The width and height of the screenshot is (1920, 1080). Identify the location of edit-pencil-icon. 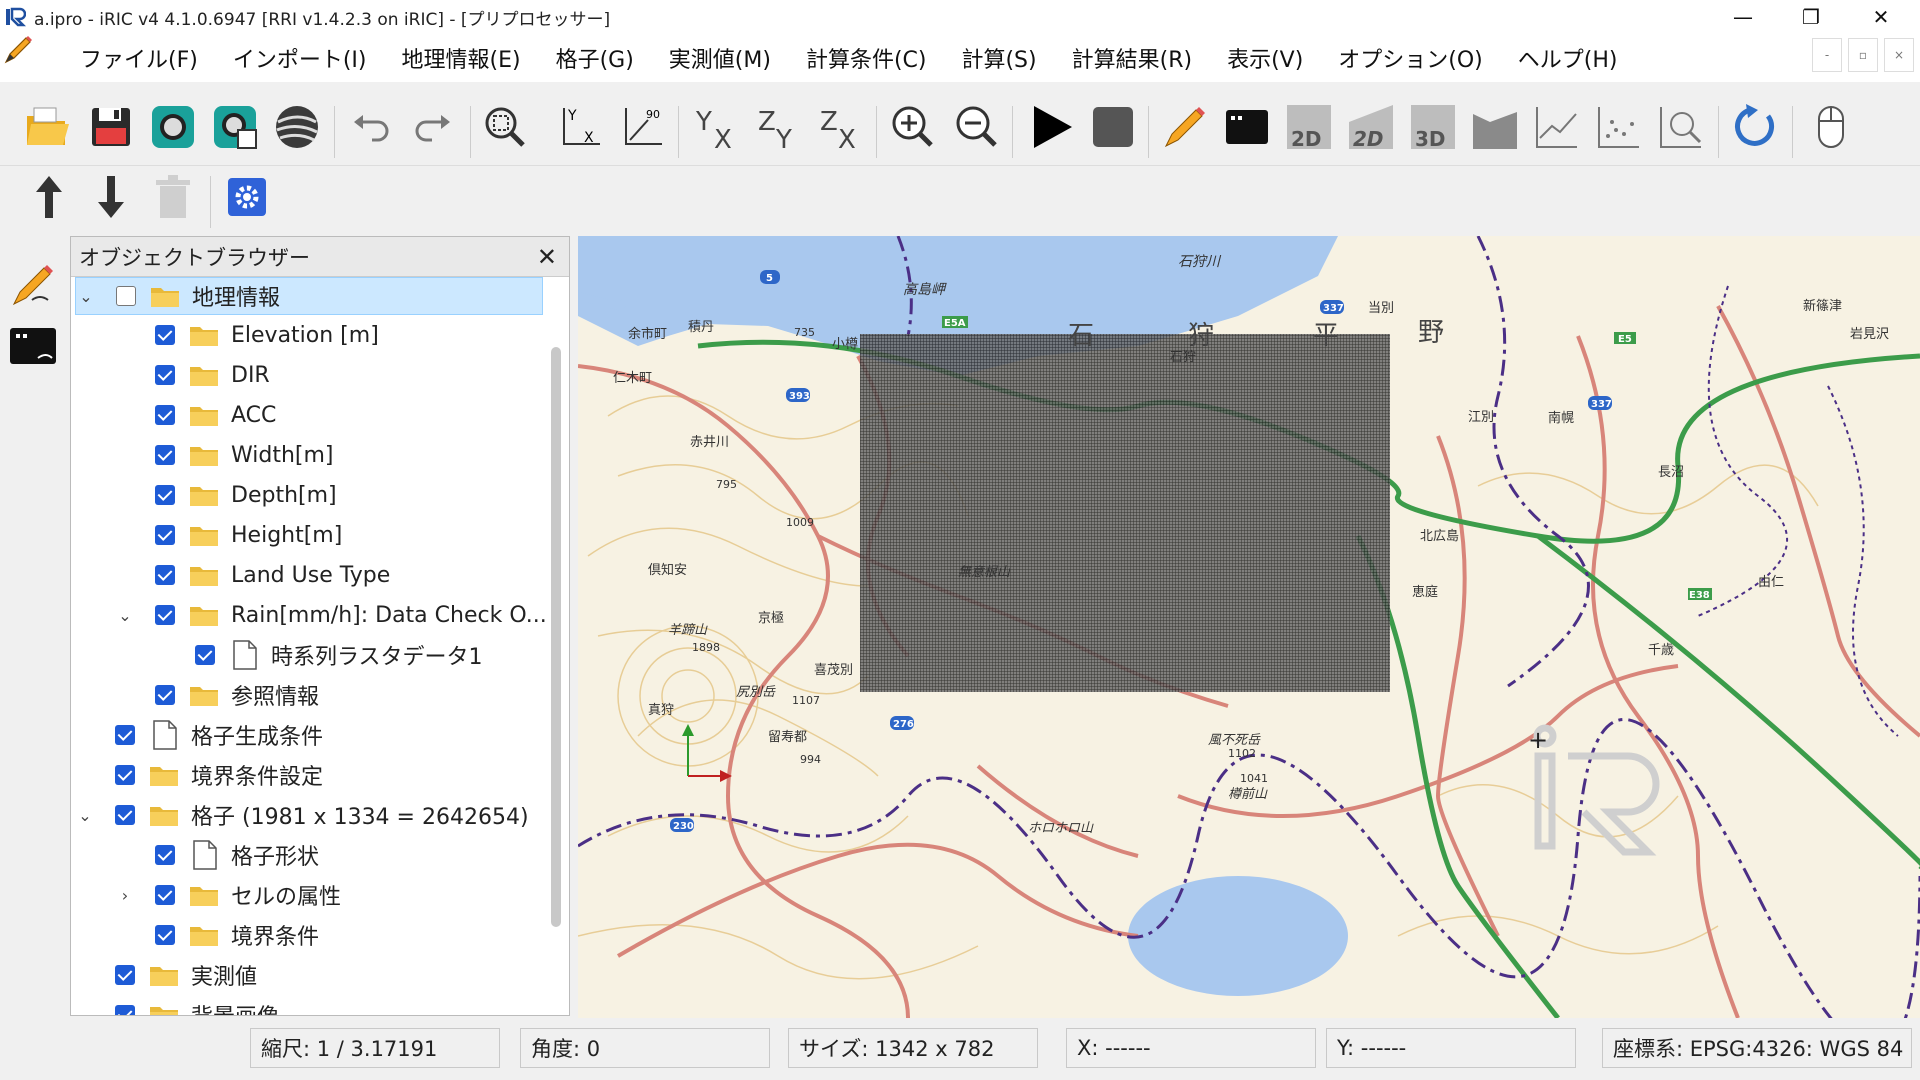
(1185, 127).